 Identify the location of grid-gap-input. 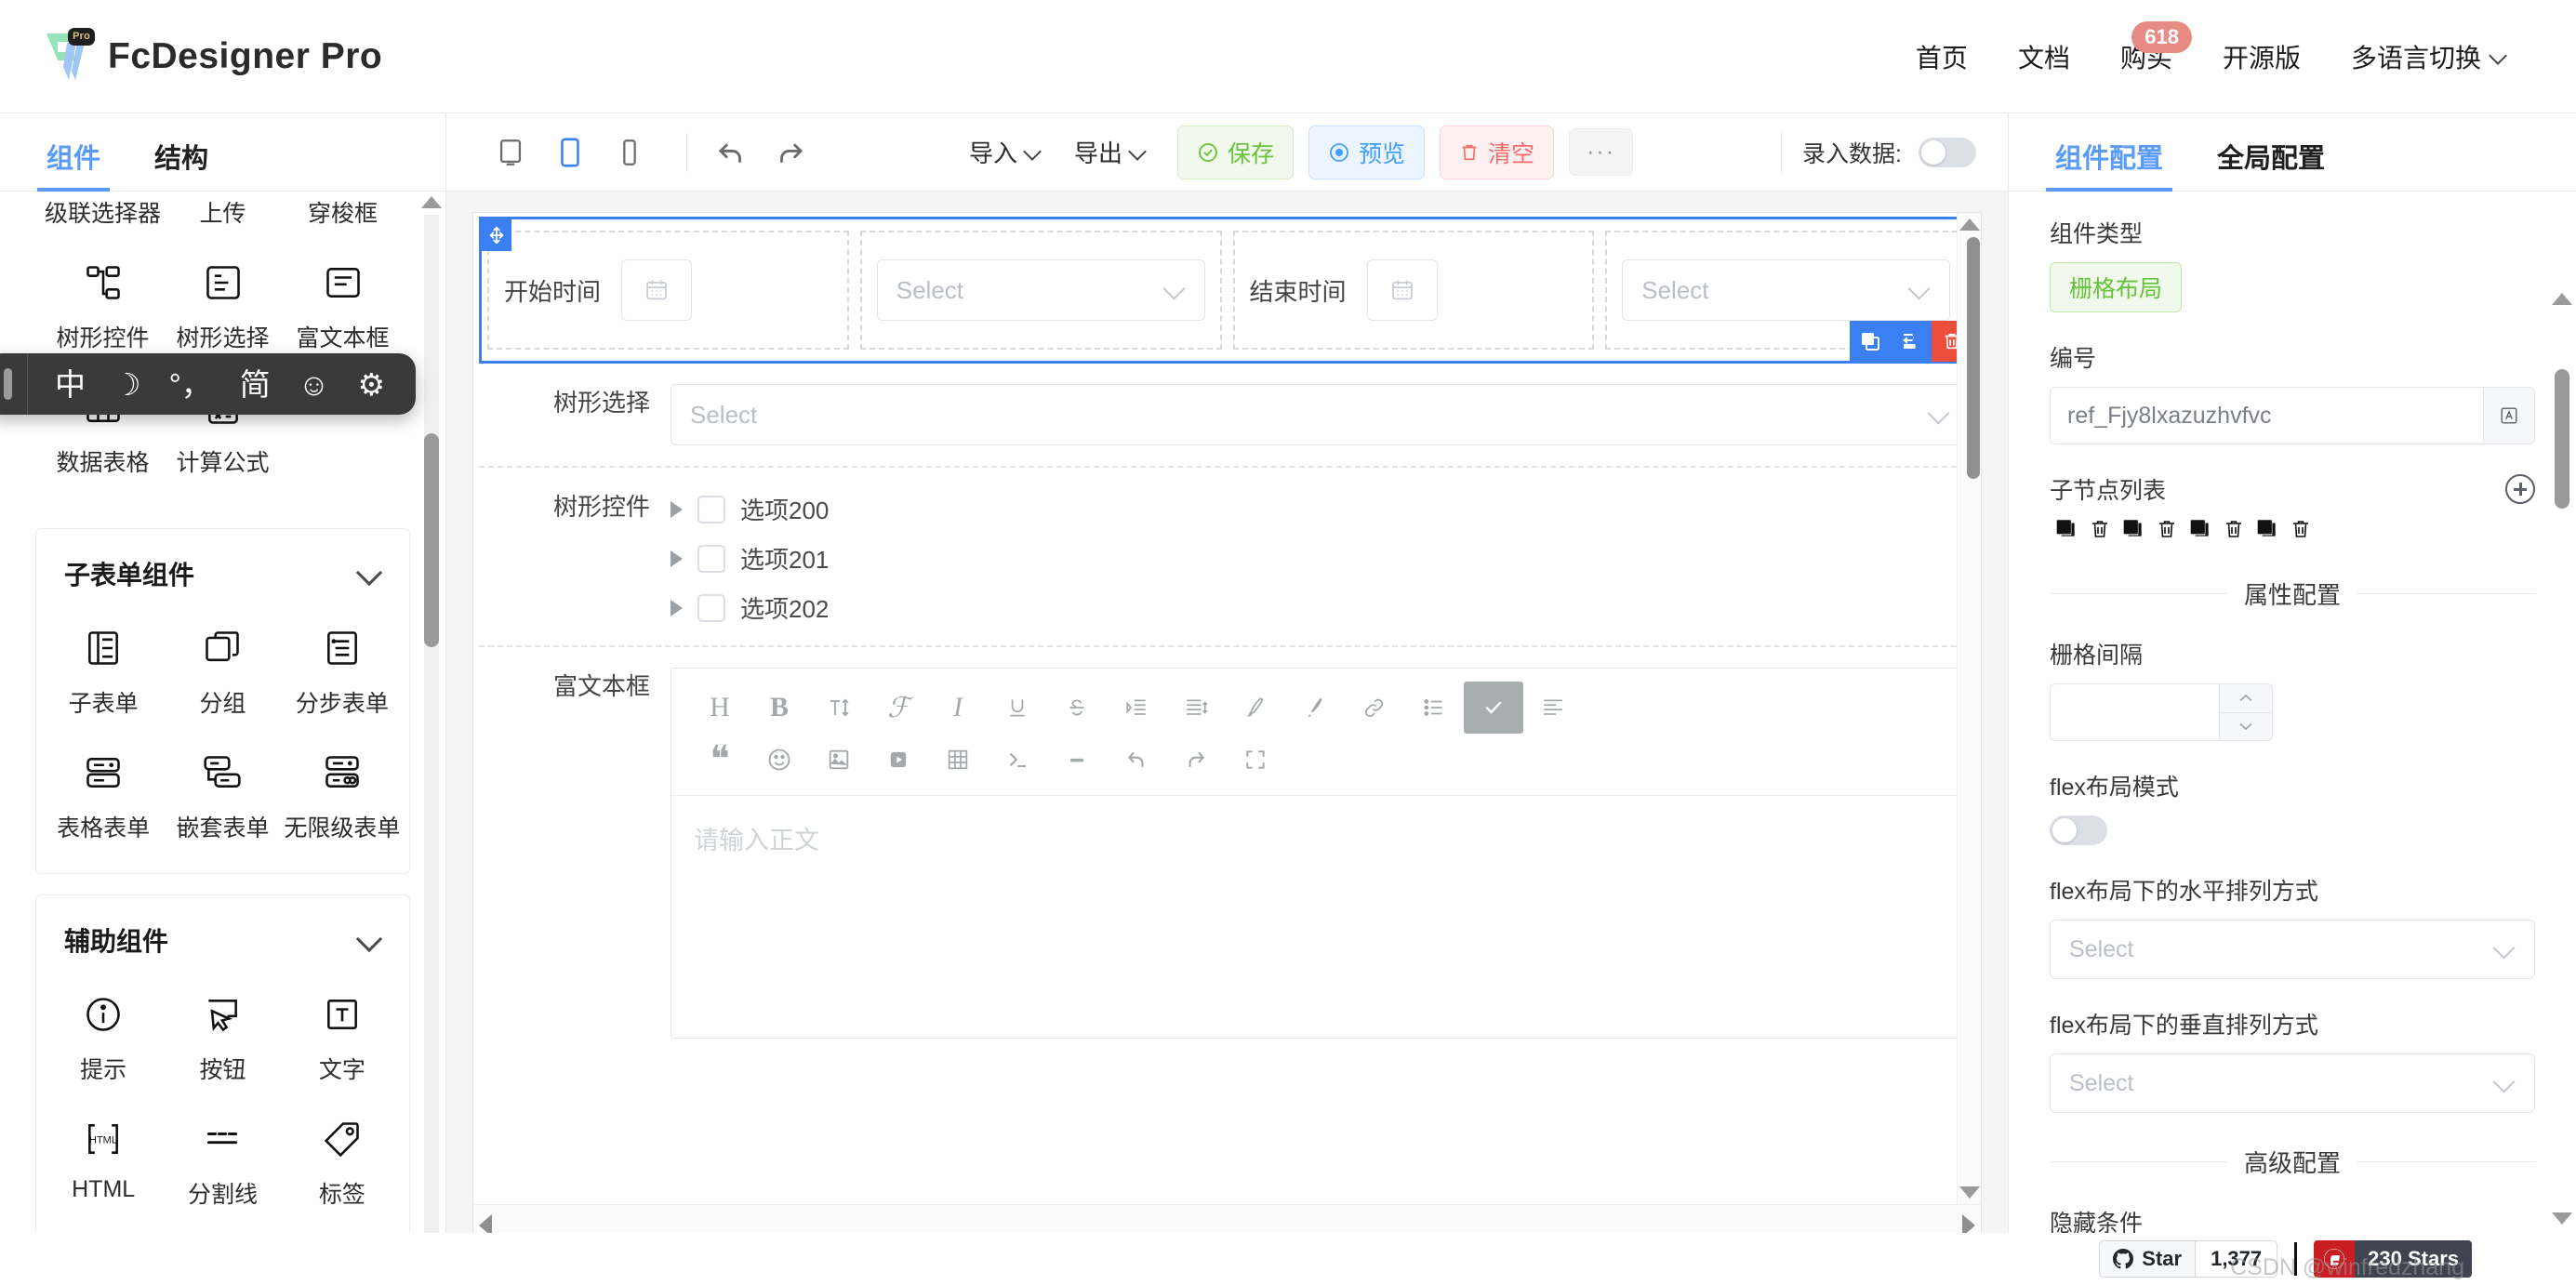
(2134, 712).